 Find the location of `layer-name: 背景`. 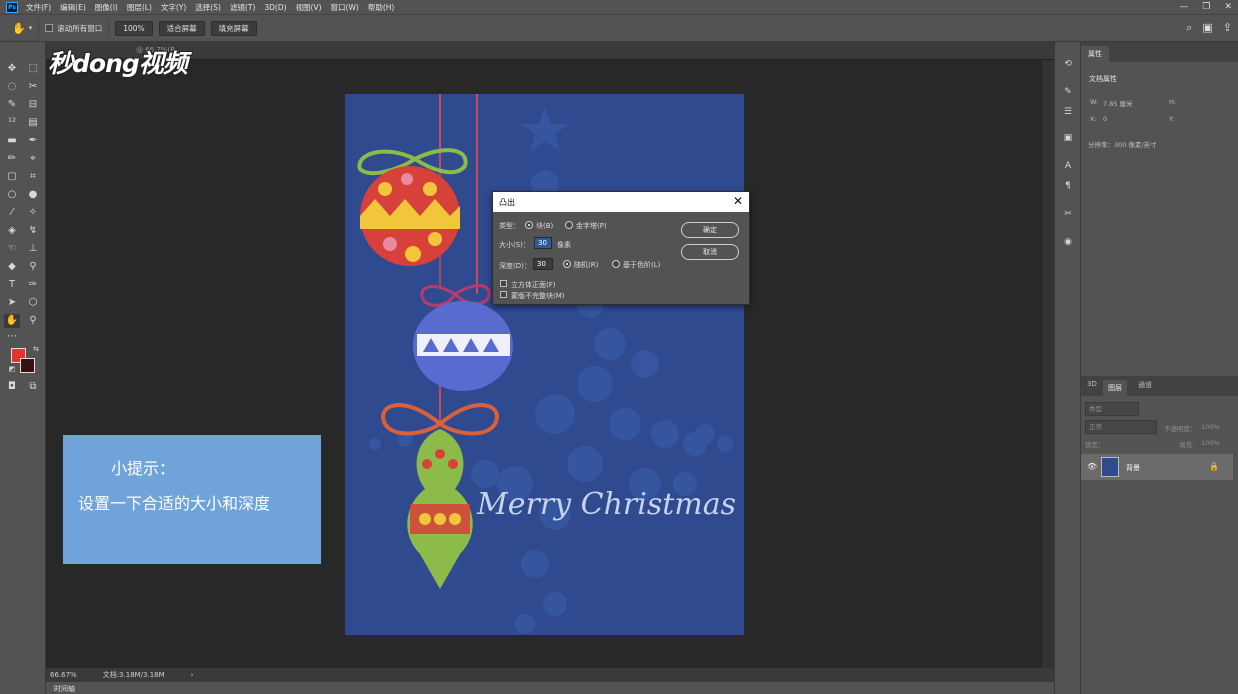

layer-name: 背景 is located at coordinates (1133, 468).